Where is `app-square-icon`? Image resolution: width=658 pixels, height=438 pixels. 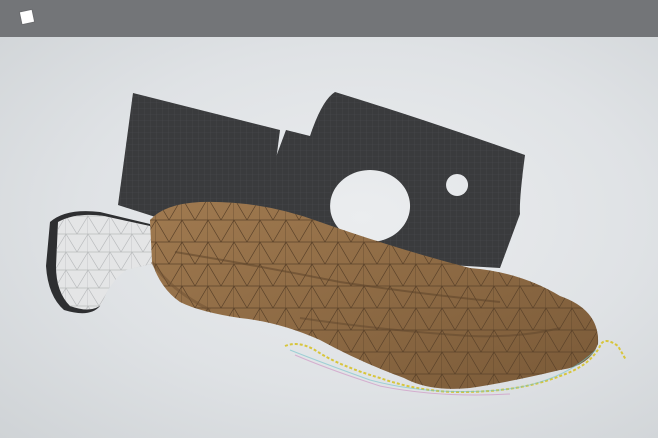
app-square-icon is located at coordinates (27, 17).